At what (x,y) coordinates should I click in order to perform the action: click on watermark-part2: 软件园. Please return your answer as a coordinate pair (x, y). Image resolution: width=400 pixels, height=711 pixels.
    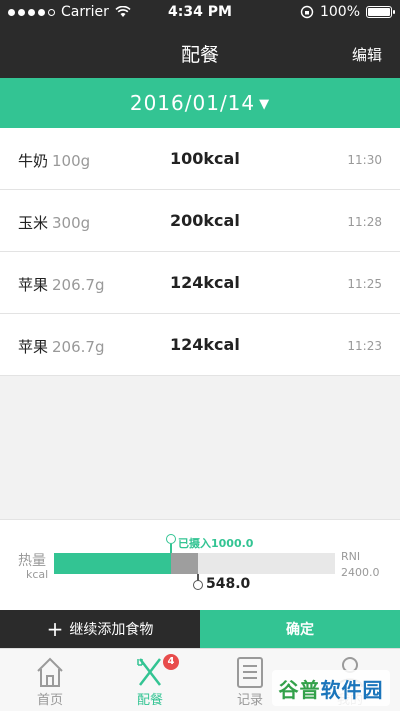
    Looking at the image, I should click on (352, 689).